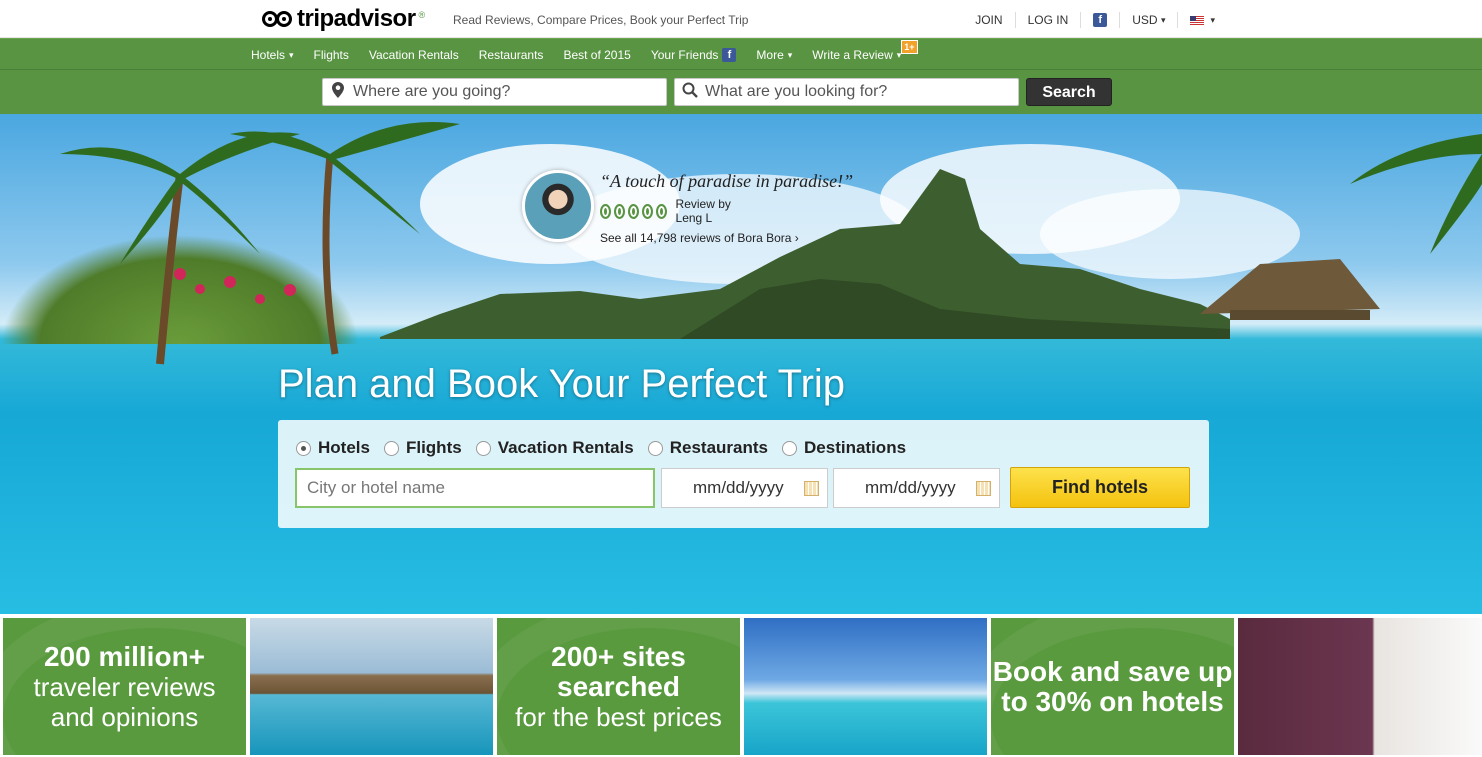 Image resolution: width=1482 pixels, height=757 pixels. Describe the element at coordinates (433, 447) in the screenshot. I see `radio-flights-label: Flights` at that location.